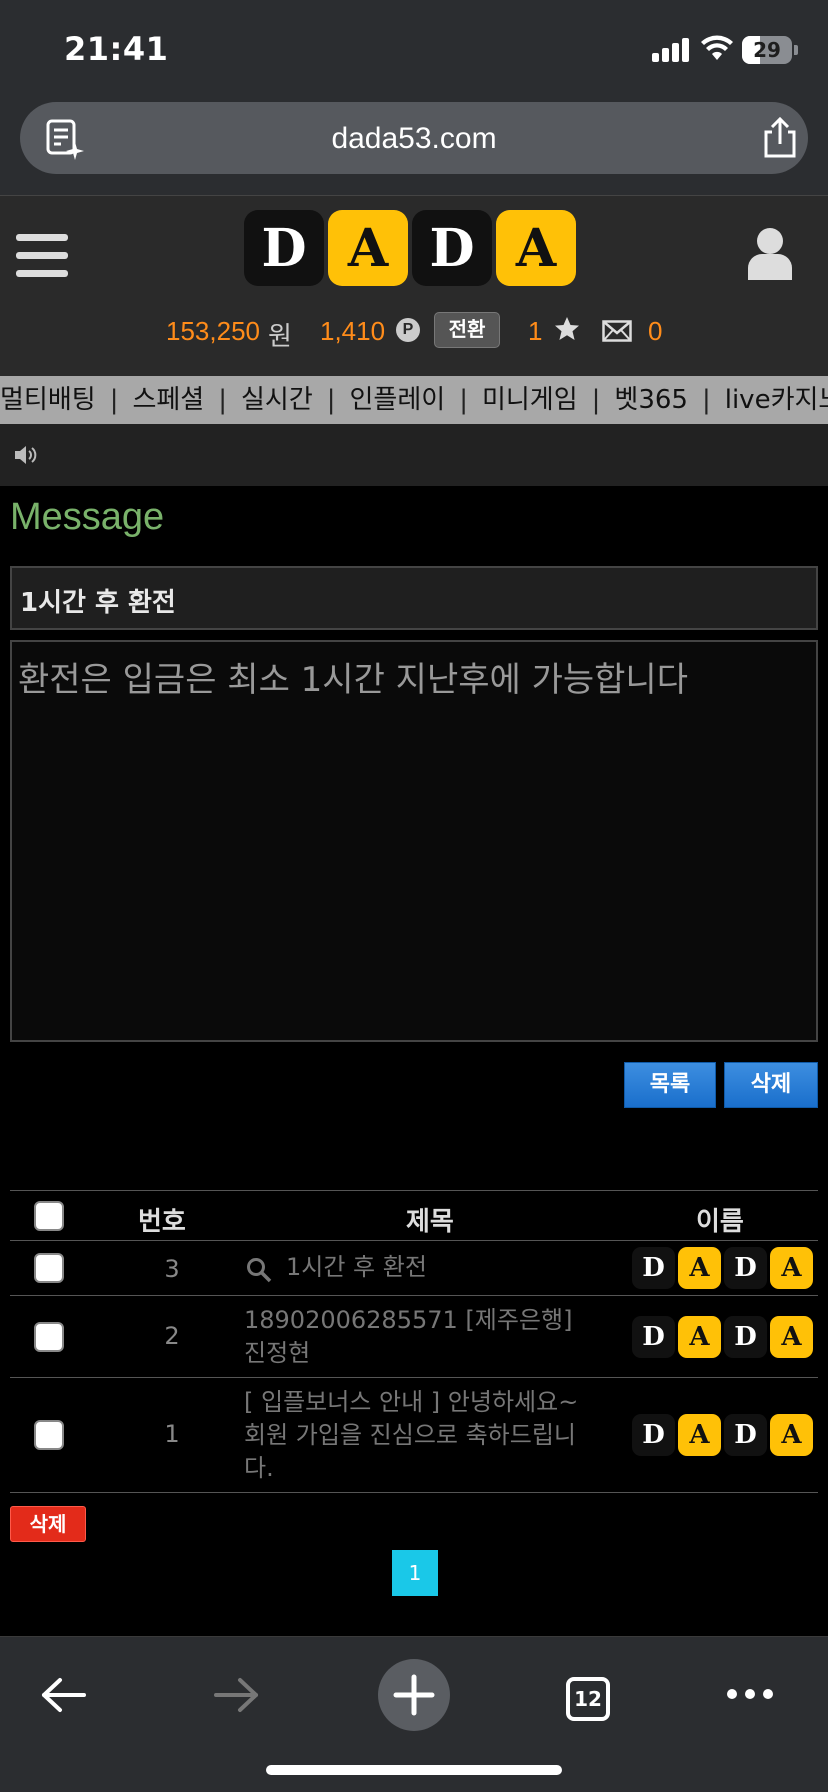 The height and width of the screenshot is (1792, 828). I want to click on currency-unit: 원, so click(280, 336).